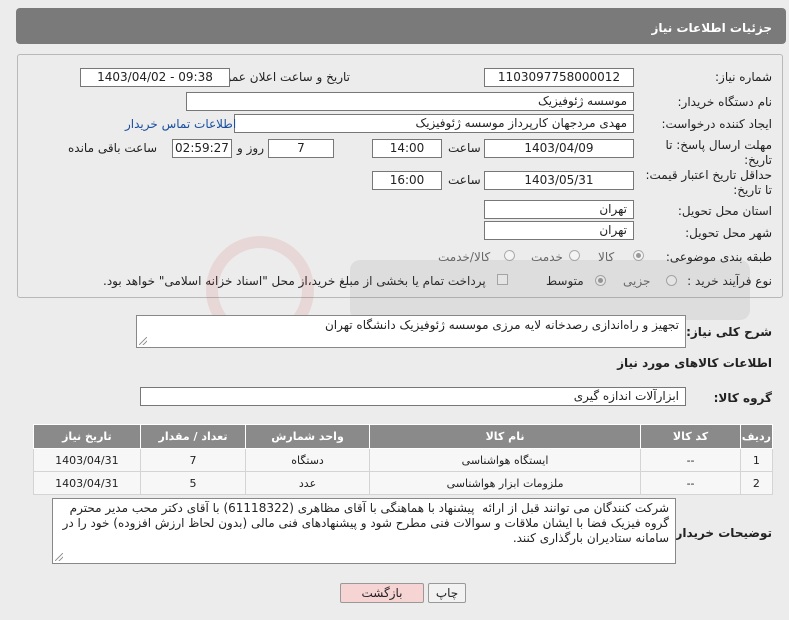  Describe the element at coordinates (113, 148) in the screenshot. I see `remaining-label: ساعت باقی مانده` at that location.